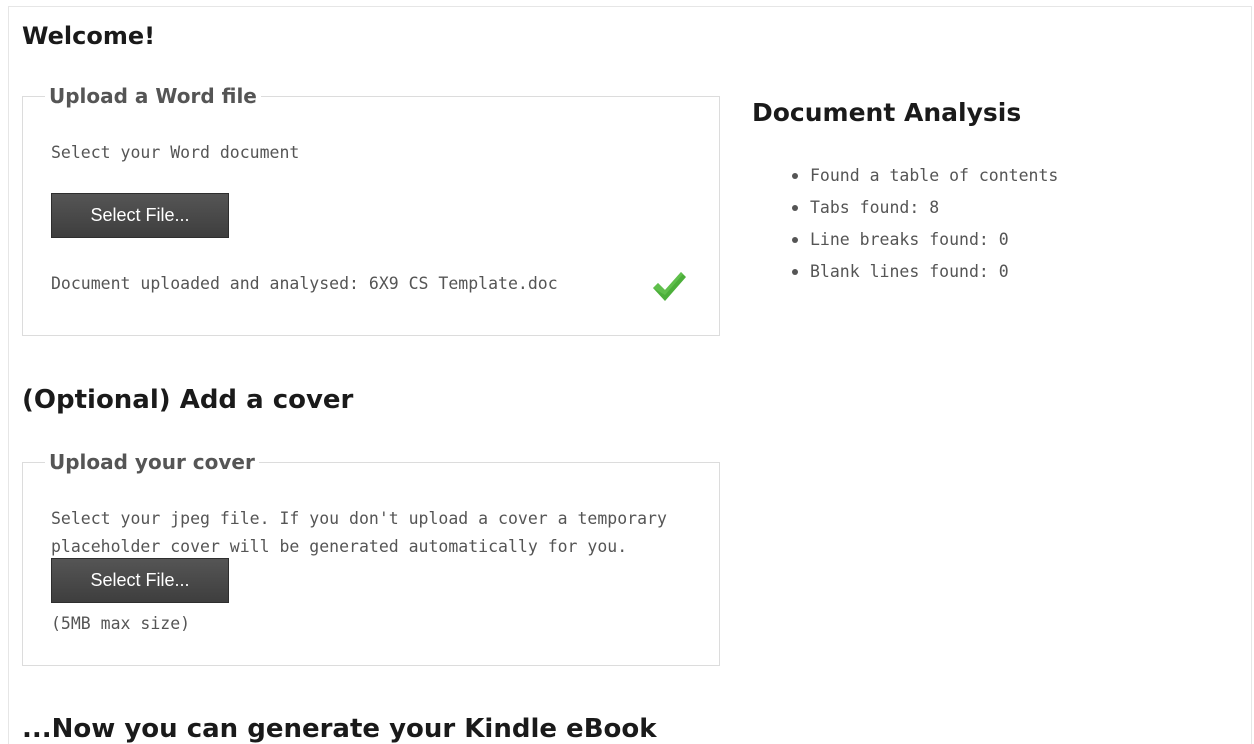 Image resolution: width=1254 pixels, height=744 pixels. I want to click on analysis-item-text: Tabs found: 8, so click(875, 207).